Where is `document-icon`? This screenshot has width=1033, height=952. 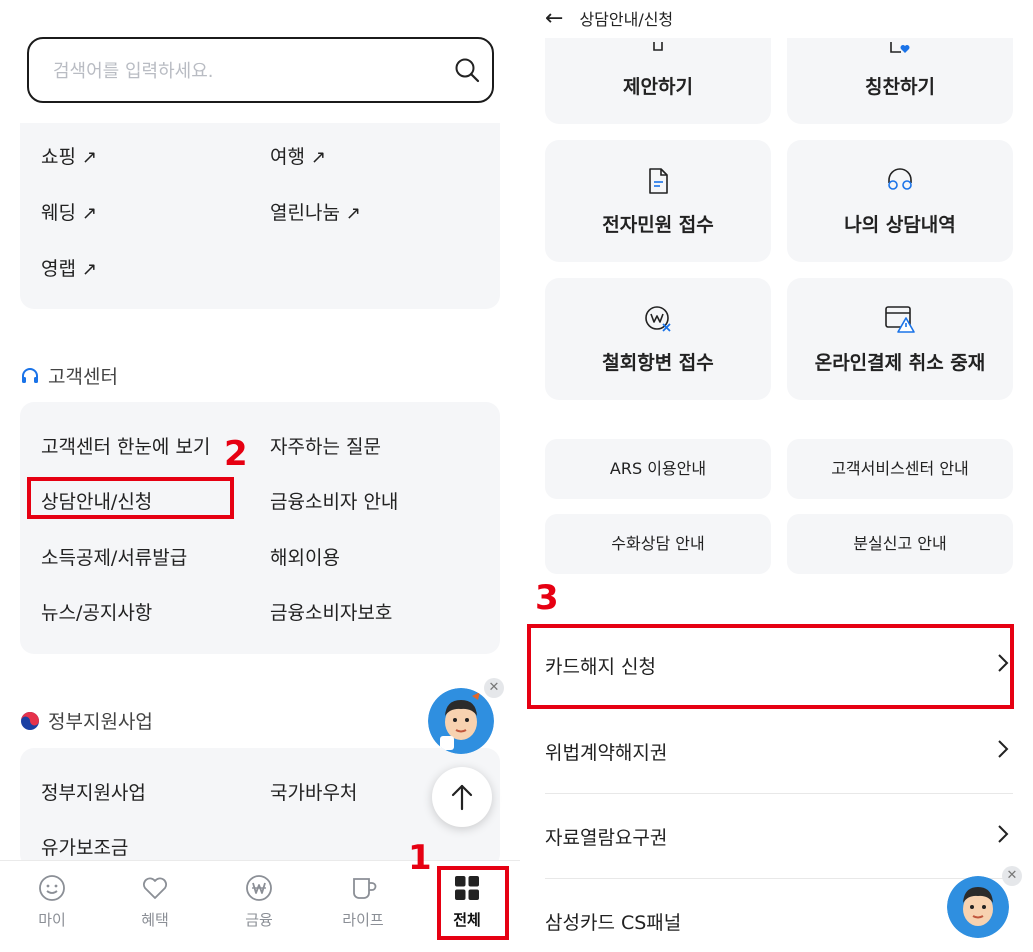 document-icon is located at coordinates (658, 46).